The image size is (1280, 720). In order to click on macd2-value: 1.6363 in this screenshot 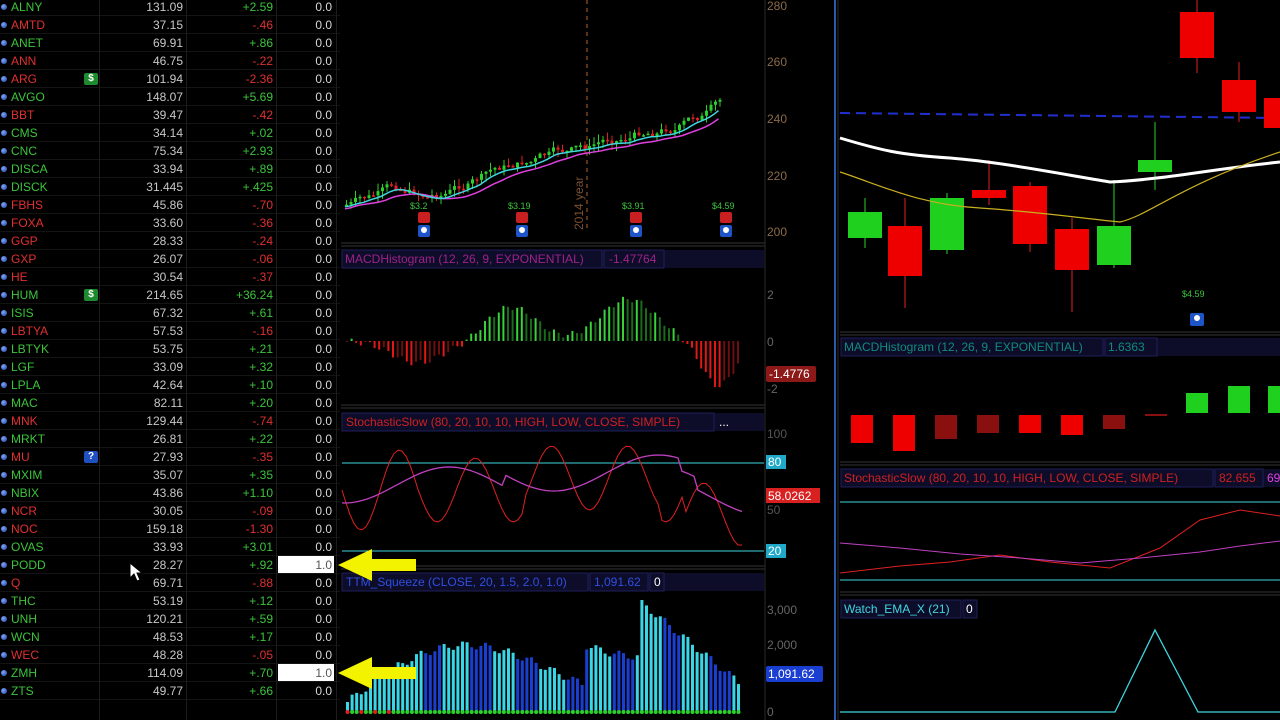, I will do `click(1126, 347)`.